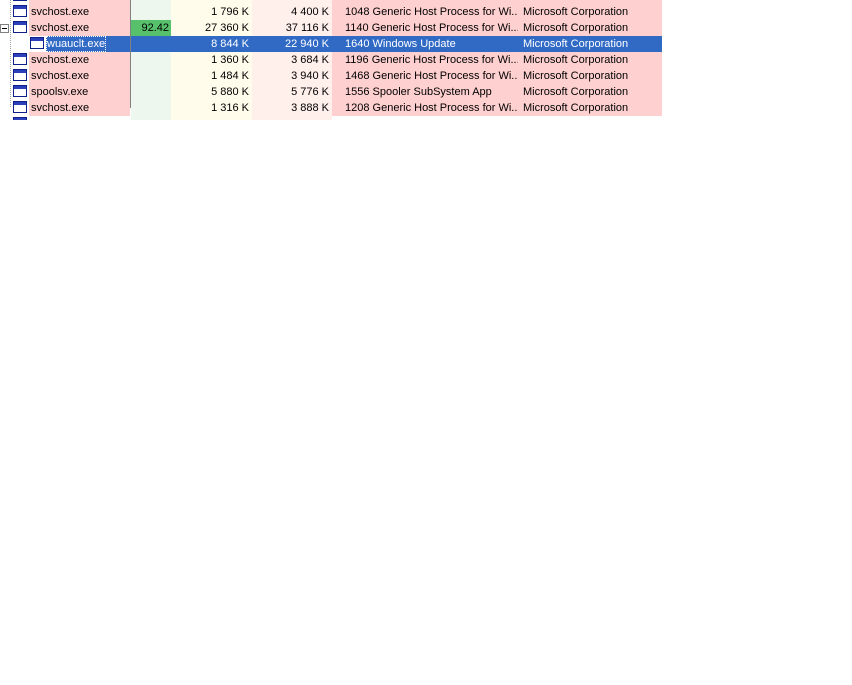 The height and width of the screenshot is (685, 852). I want to click on working-set-cell: 3 684 K, so click(292, 60).